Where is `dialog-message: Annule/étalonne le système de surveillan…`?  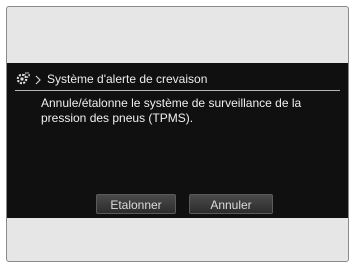 dialog-message: Annule/étalonne le système de surveillan… is located at coordinates (171, 110).